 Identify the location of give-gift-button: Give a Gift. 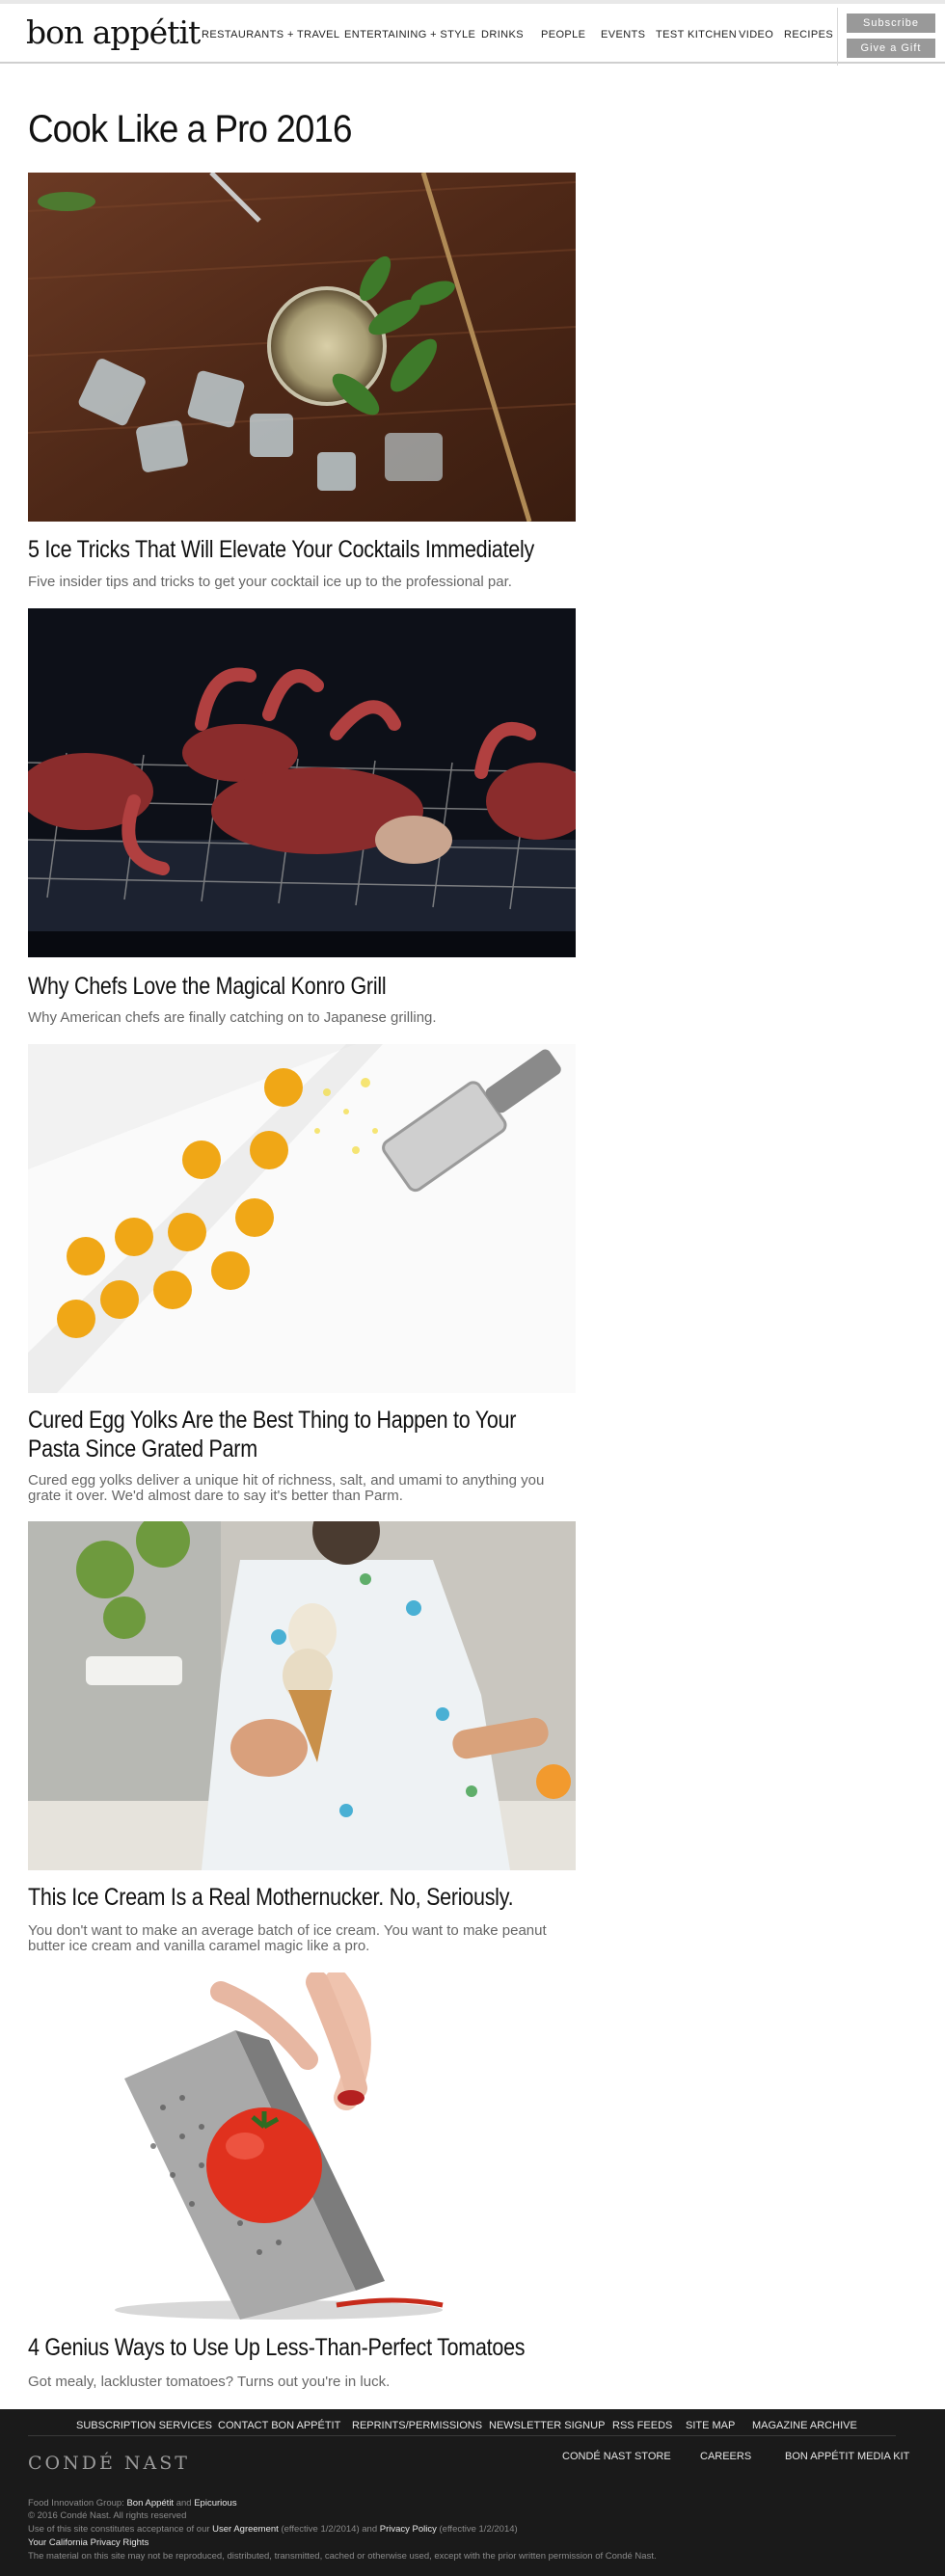
(891, 49).